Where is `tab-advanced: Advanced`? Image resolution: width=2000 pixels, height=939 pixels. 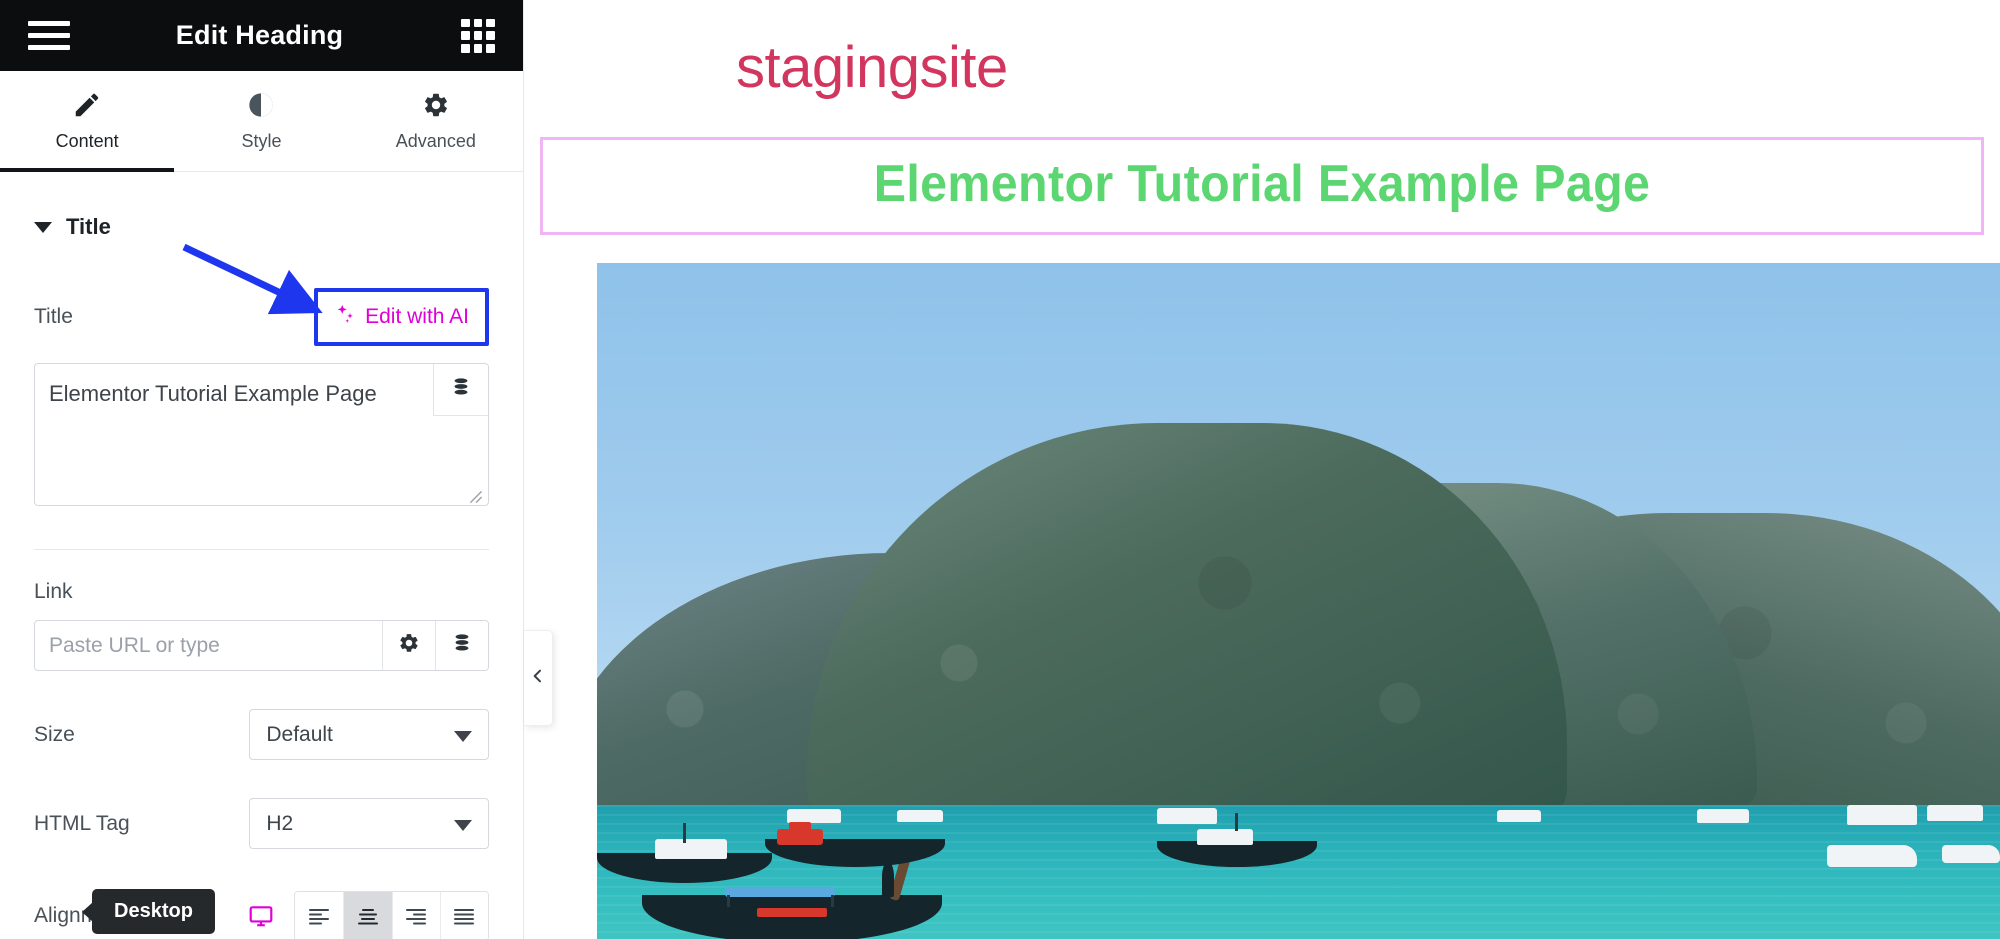
tab-advanced: Advanced is located at coordinates (436, 121).